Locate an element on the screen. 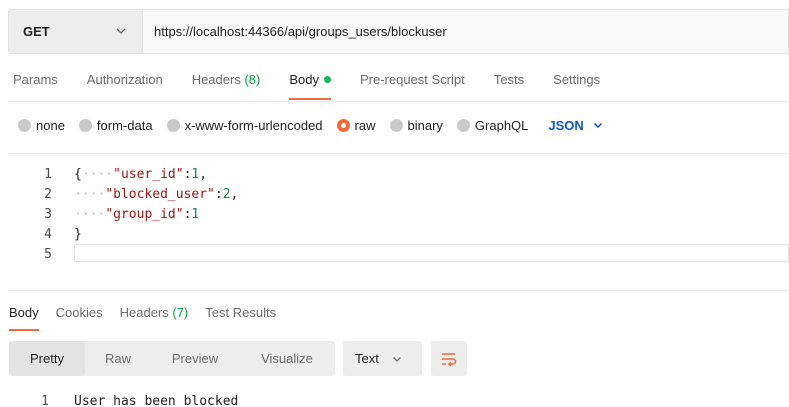 This screenshot has width=789, height=407. tab-label: Tests is located at coordinates (509, 79).